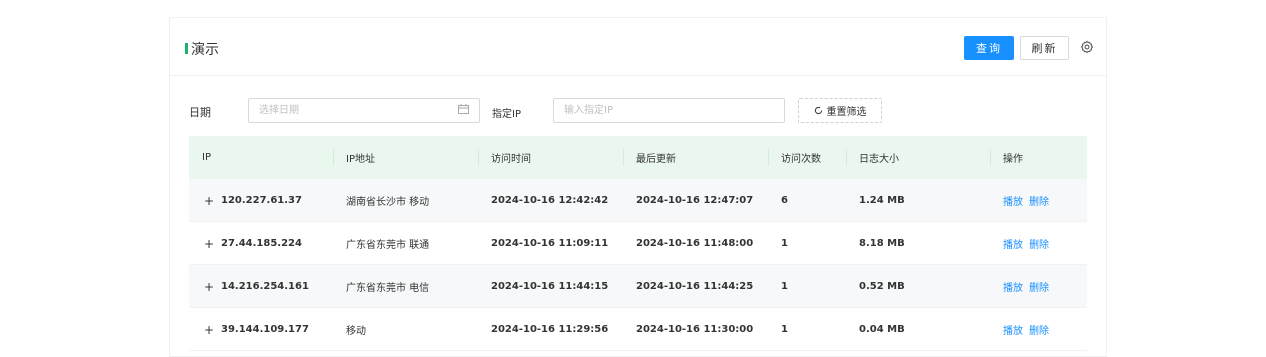  Describe the element at coordinates (669, 110) in the screenshot. I see `ip-input` at that location.